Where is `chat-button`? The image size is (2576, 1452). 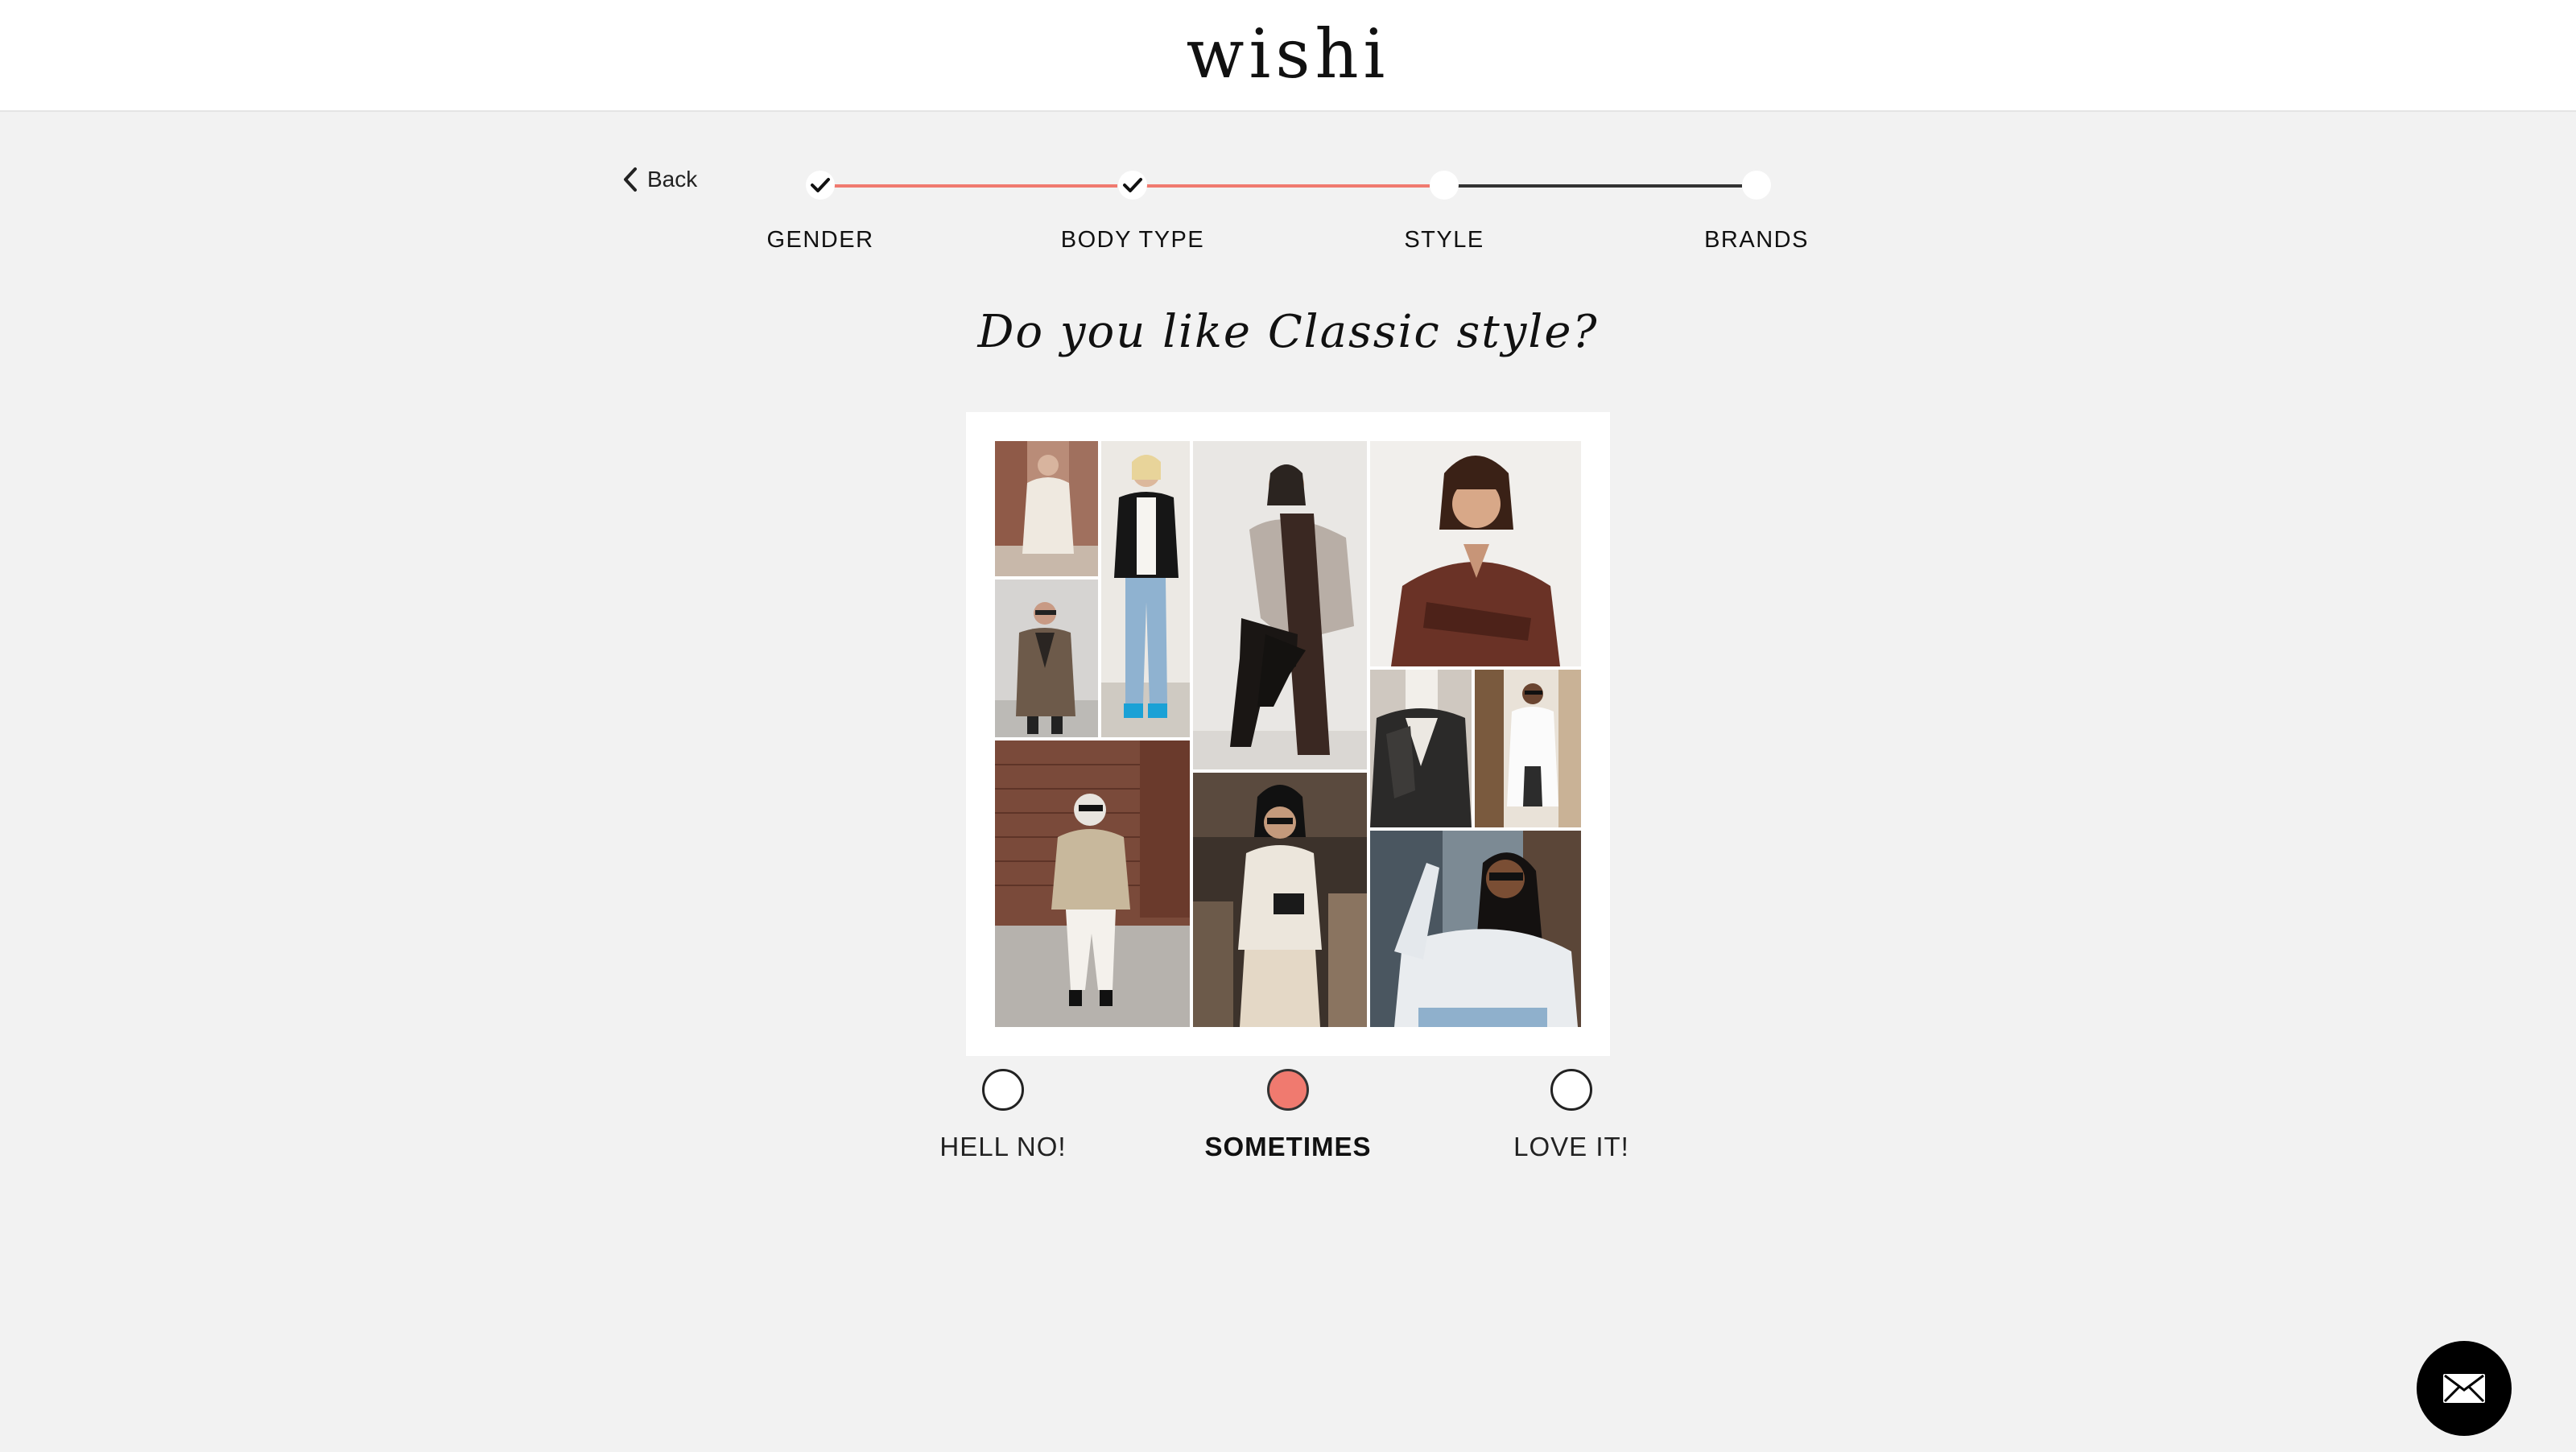 chat-button is located at coordinates (2464, 1388).